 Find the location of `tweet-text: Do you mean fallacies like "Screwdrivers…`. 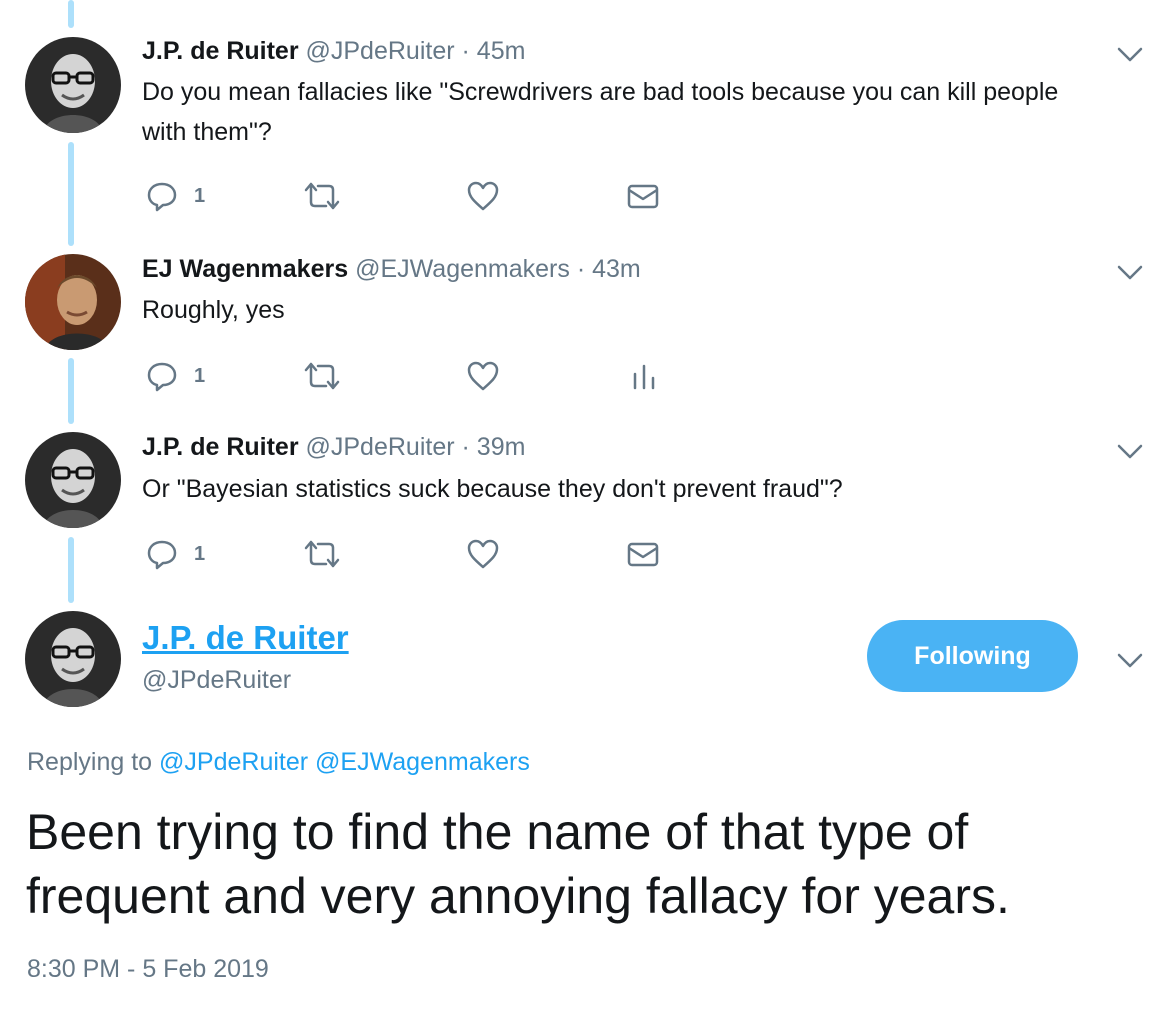

tweet-text: Do you mean fallacies like "Screwdrivers… is located at coordinates (600, 112).